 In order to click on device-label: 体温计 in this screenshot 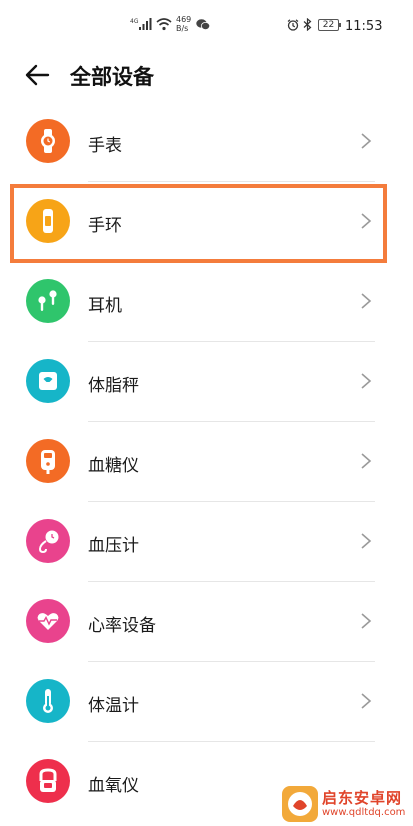, I will do `click(113, 706)`.